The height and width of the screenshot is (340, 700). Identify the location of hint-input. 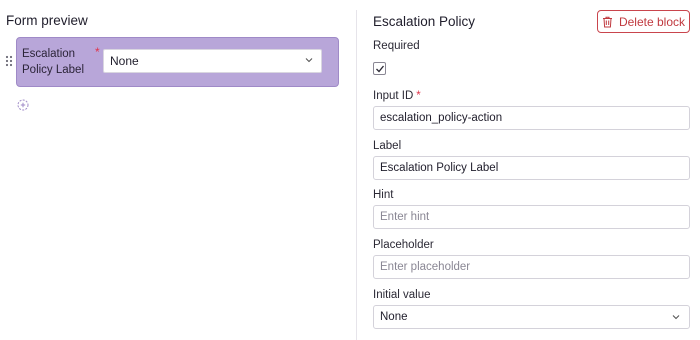
(531, 217).